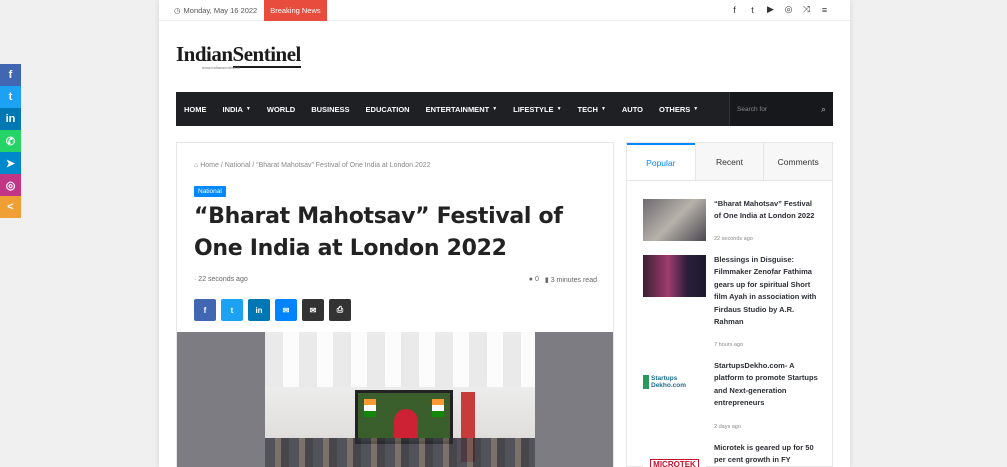 This screenshot has width=1007, height=467. What do you see at coordinates (204, 54) in the screenshot?
I see `logo-text-indian: Indian` at bounding box center [204, 54].